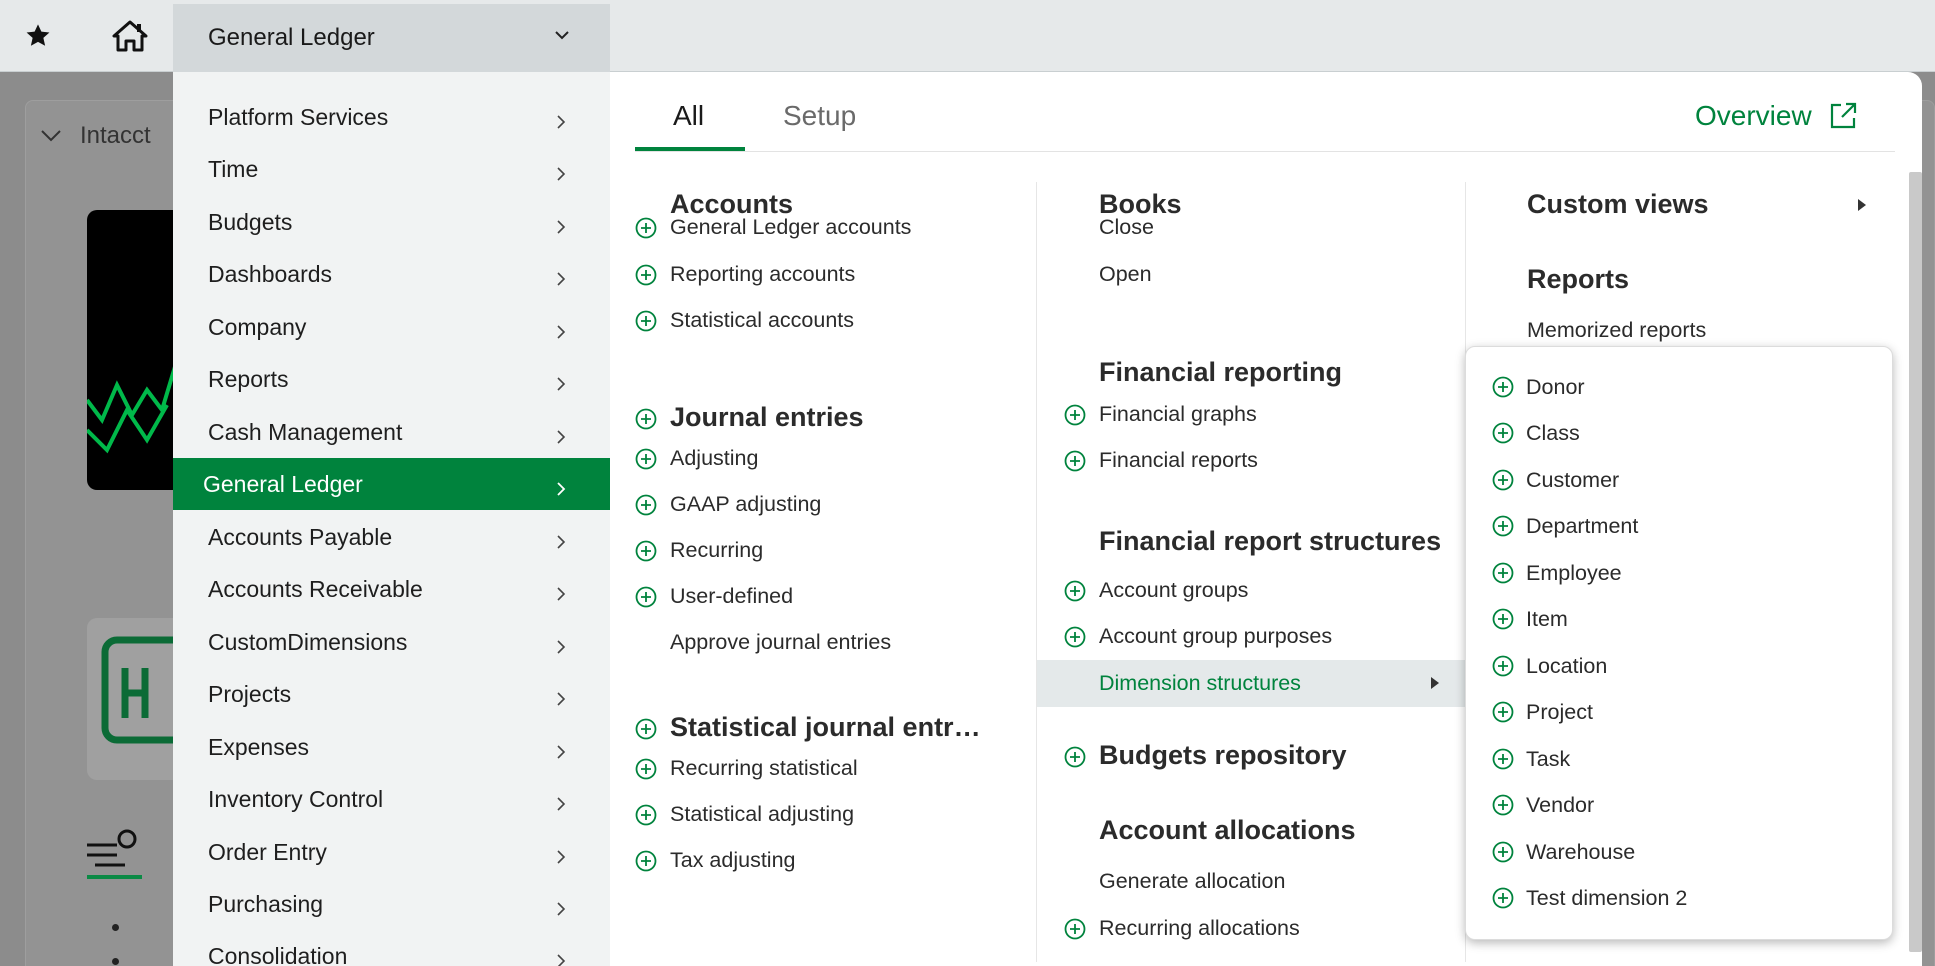 The image size is (1935, 966). Describe the element at coordinates (1680, 433) in the screenshot. I see `submenu-item-class: Class` at that location.